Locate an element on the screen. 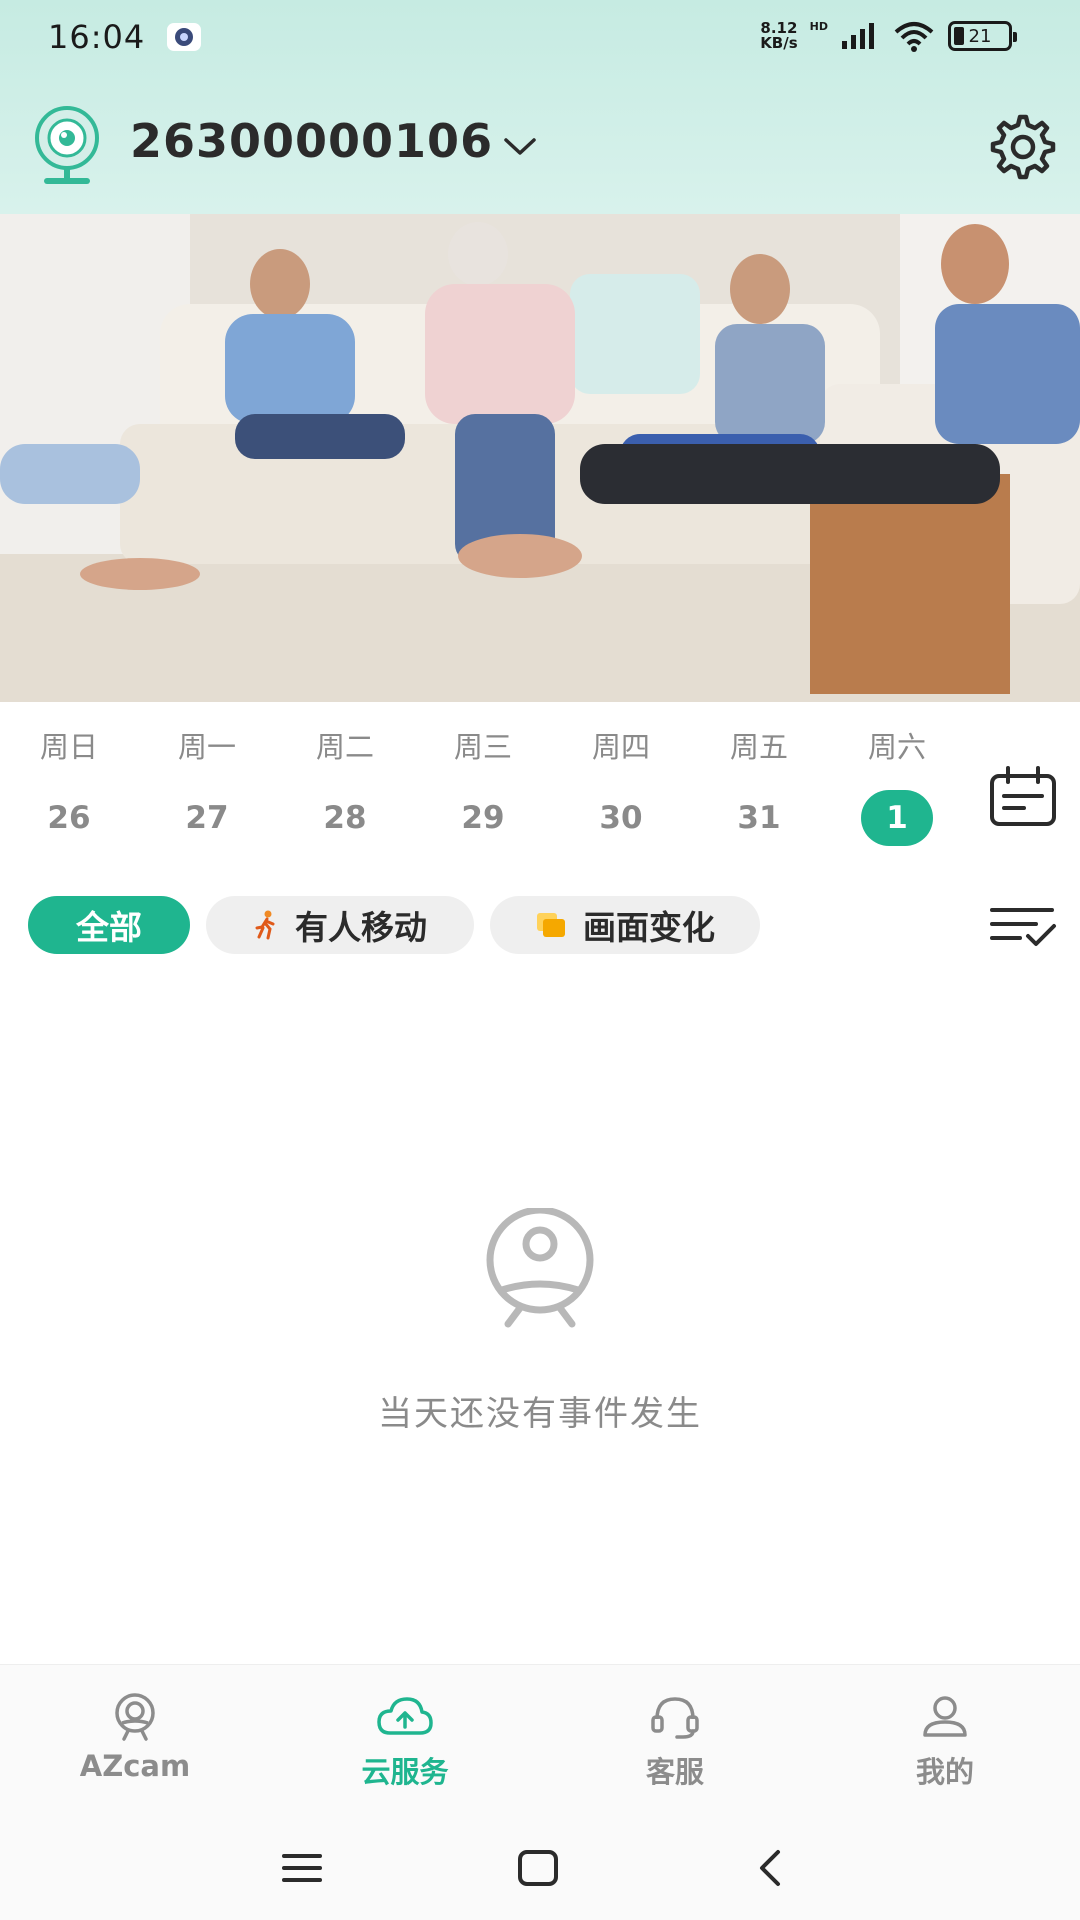  cloud-upload-icon is located at coordinates (405, 1716).